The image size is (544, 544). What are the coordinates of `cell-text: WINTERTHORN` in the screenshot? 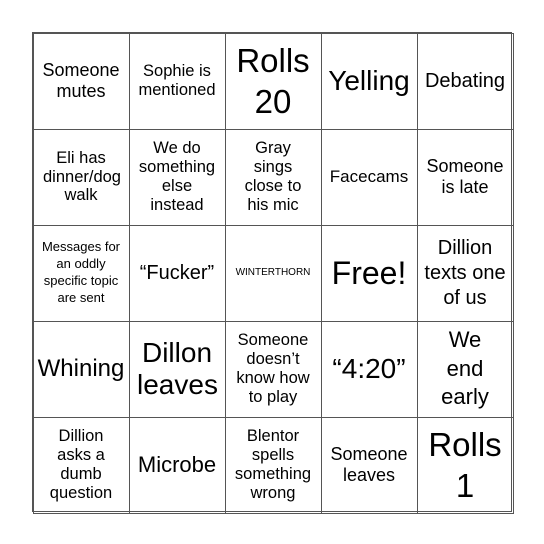 It's located at (273, 273).